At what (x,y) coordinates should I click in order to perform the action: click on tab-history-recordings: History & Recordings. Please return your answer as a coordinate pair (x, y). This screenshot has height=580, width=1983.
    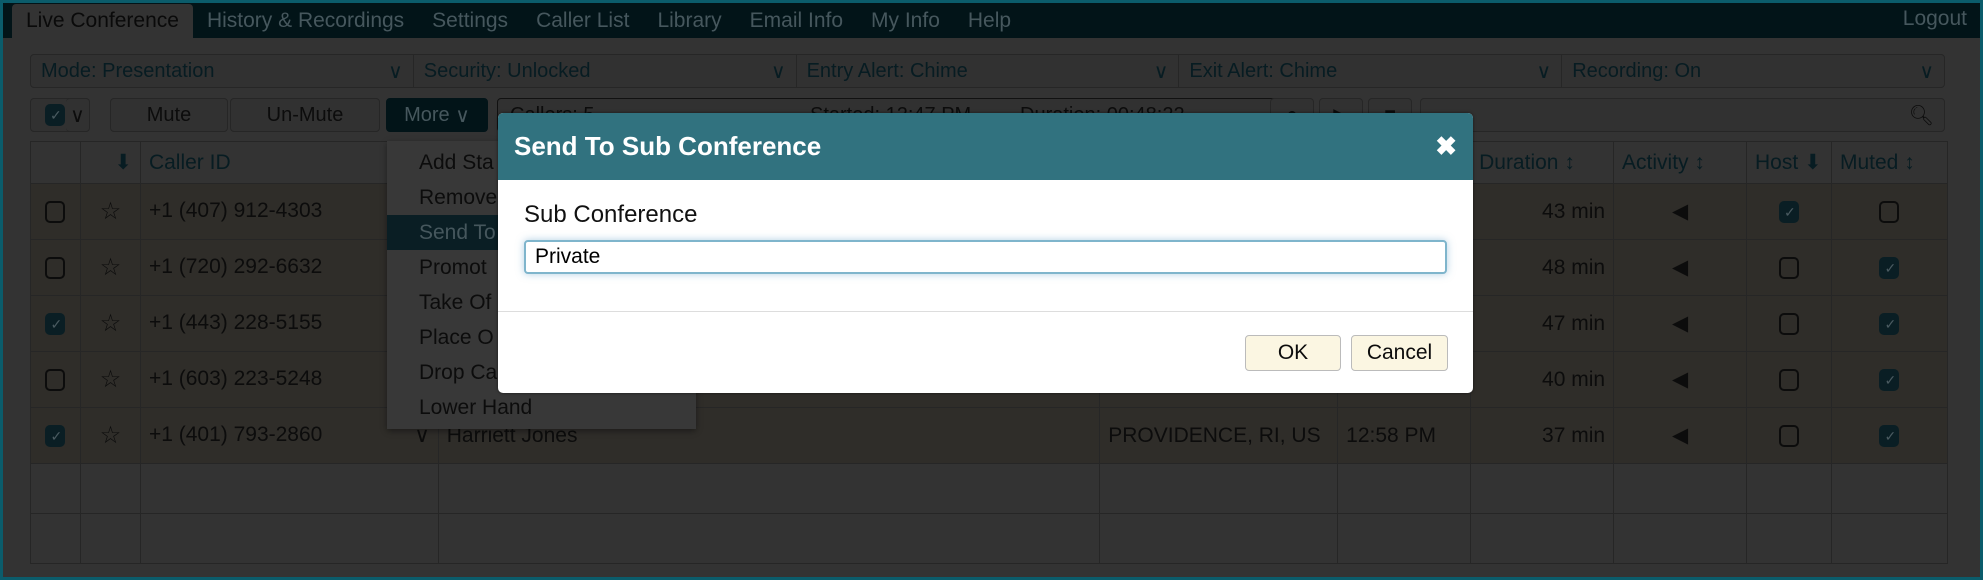
    Looking at the image, I should click on (305, 21).